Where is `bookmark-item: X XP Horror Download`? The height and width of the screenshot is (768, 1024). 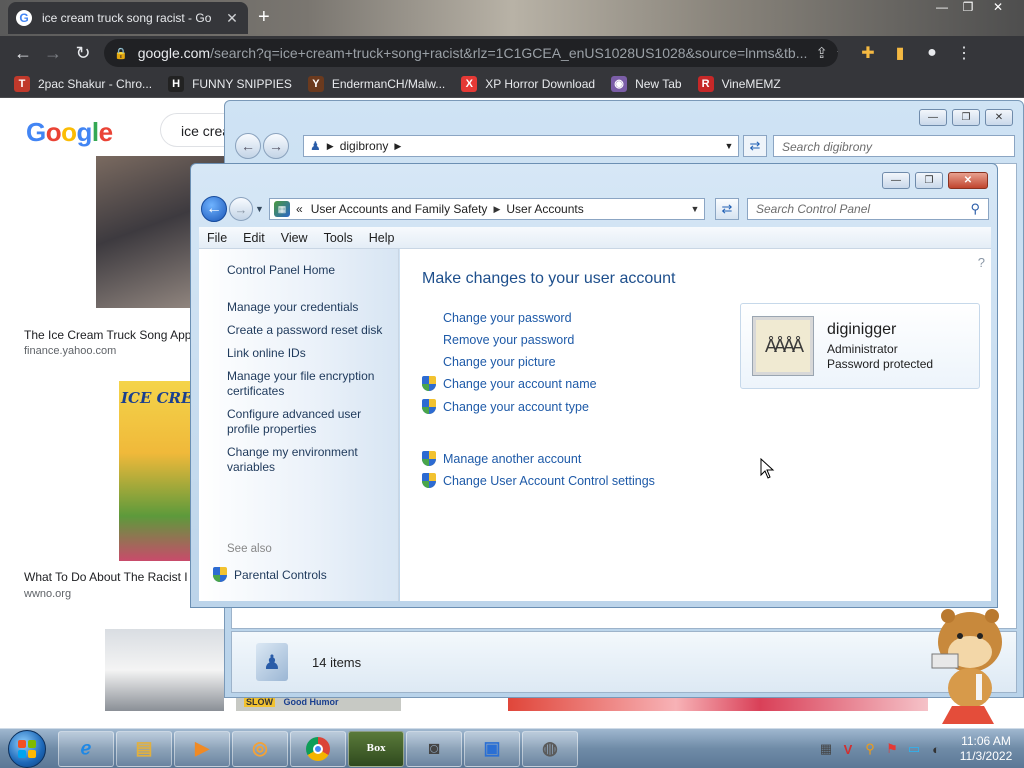 bookmark-item: X XP Horror Download is located at coordinates (528, 83).